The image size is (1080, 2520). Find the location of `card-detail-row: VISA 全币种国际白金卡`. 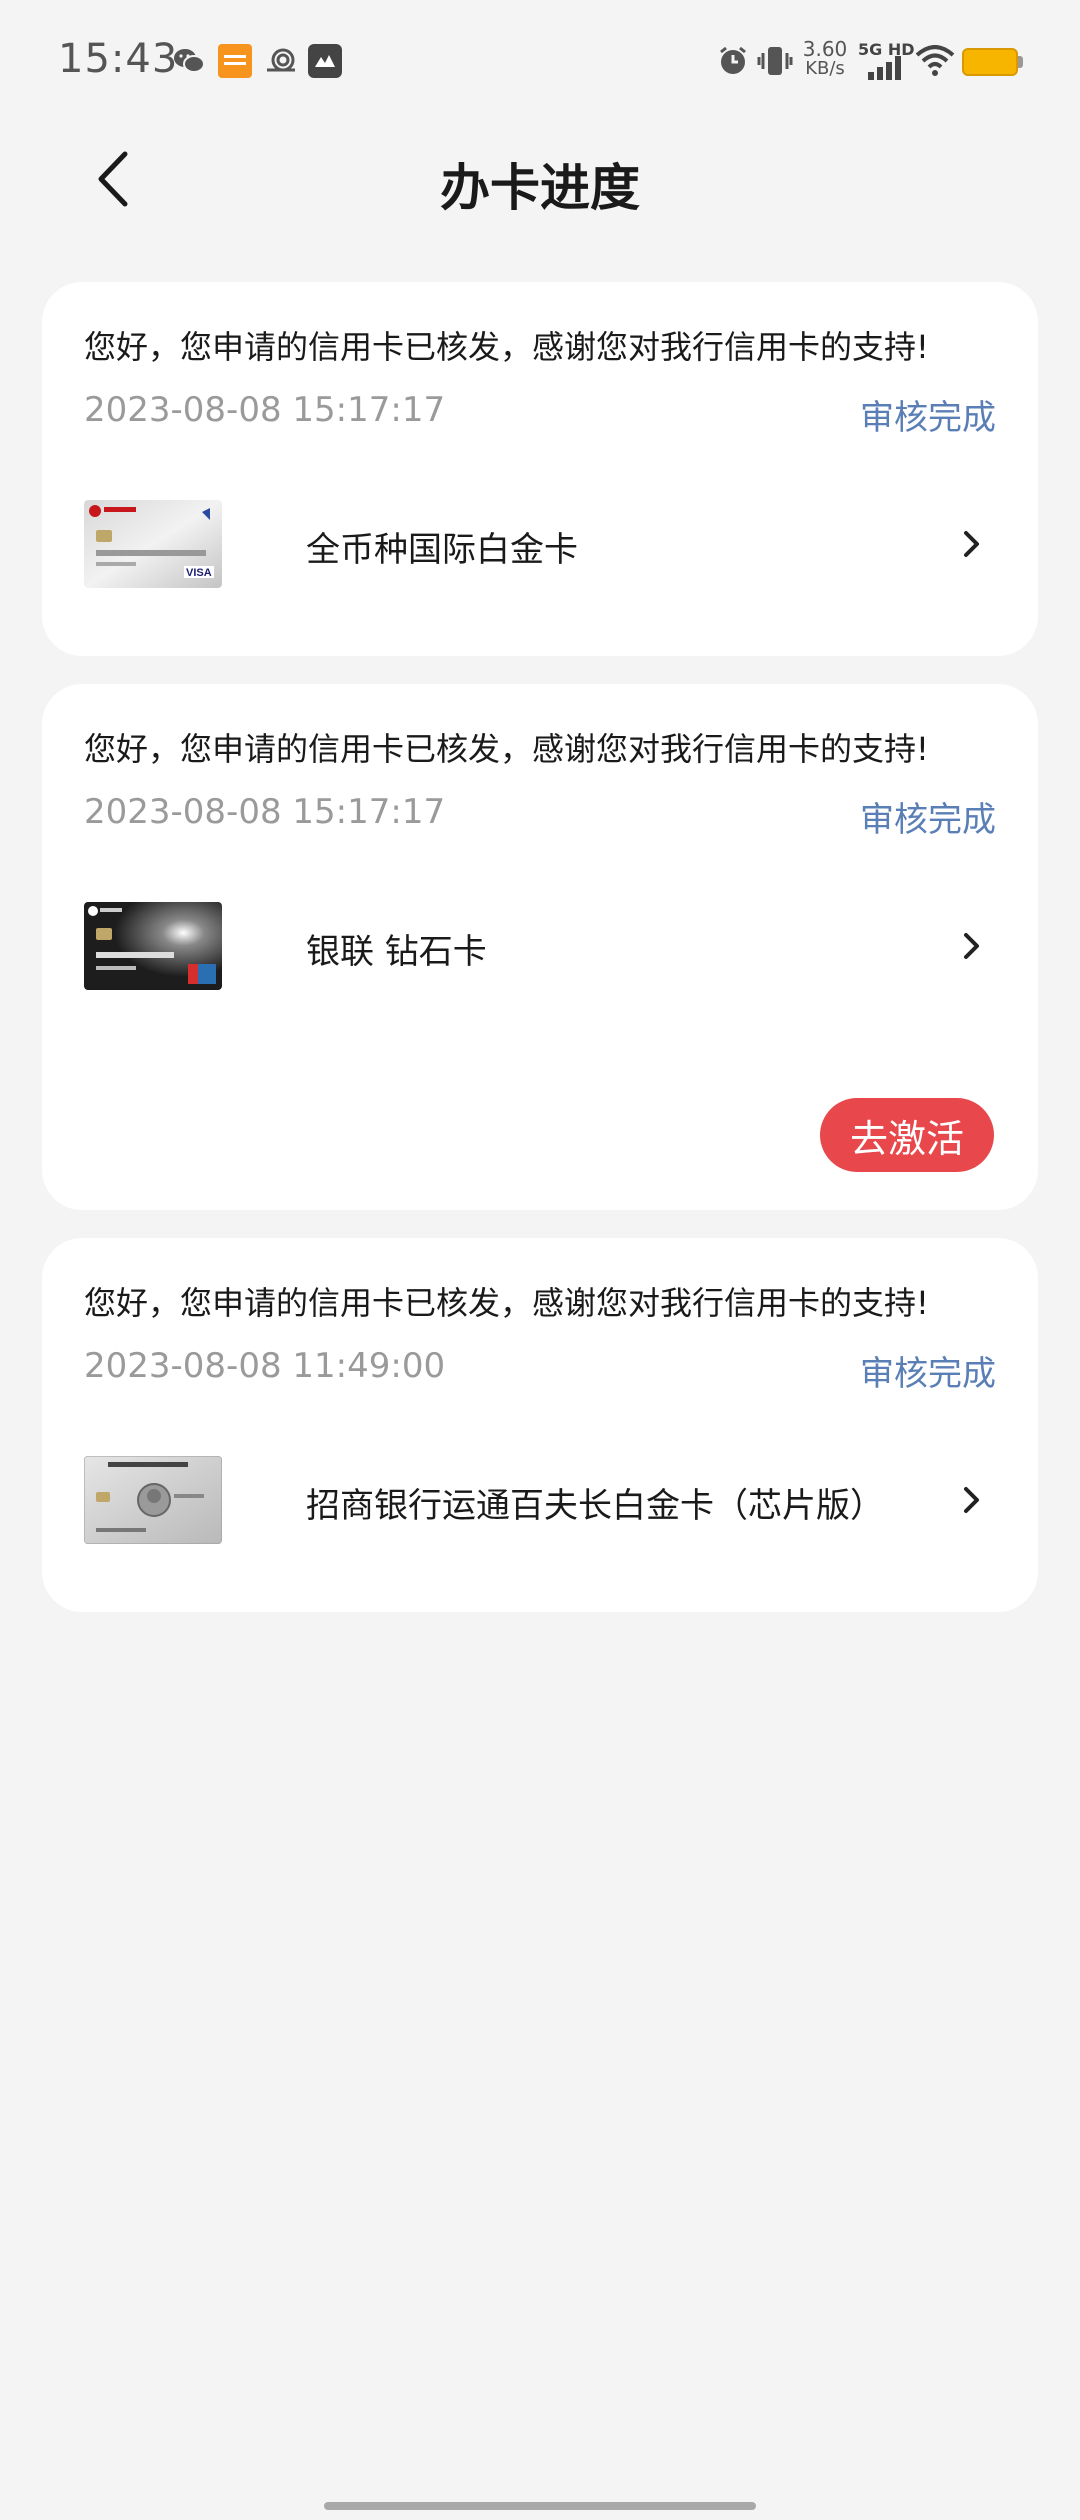

card-detail-row: VISA 全币种国际白金卡 is located at coordinates (540, 545).